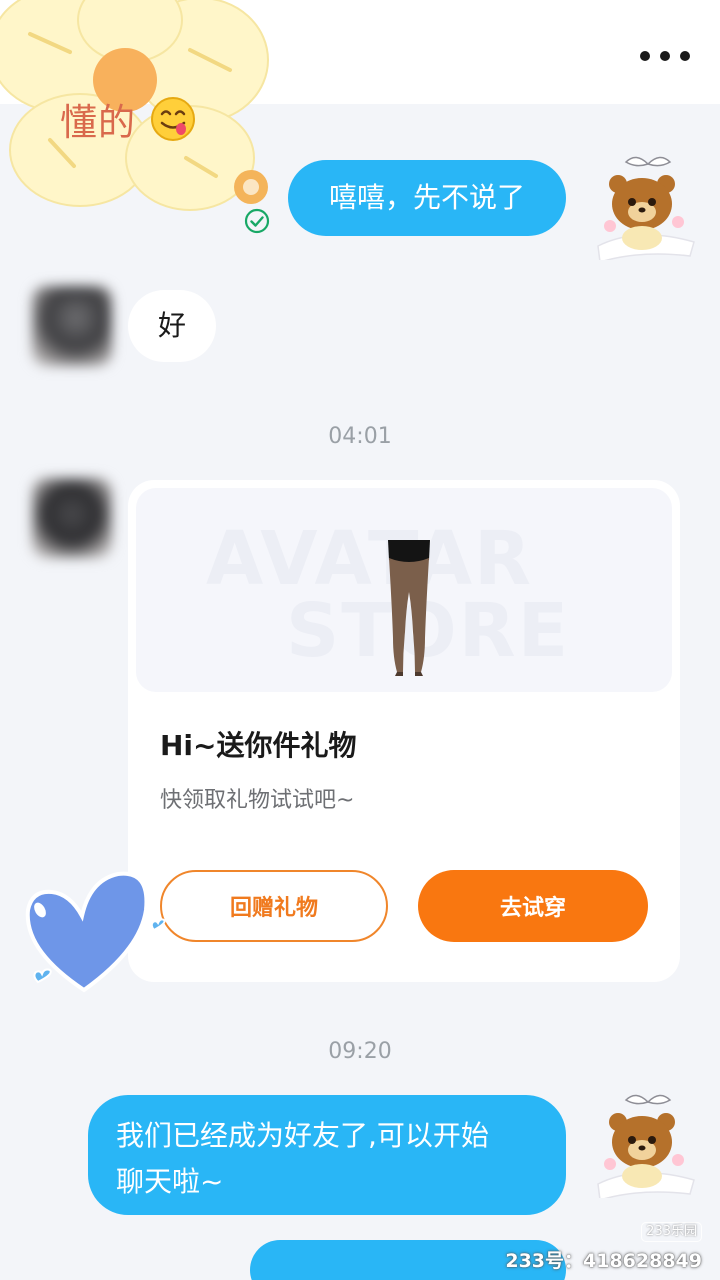 The width and height of the screenshot is (720, 1280). I want to click on more-options-icon, so click(665, 56).